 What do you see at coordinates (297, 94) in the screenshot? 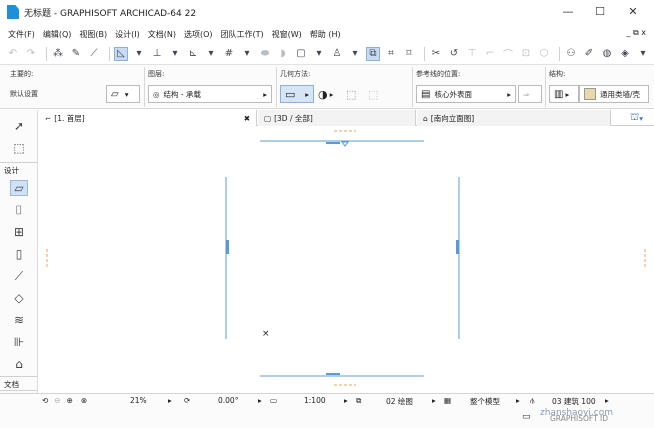
I see `straight-wall-button: ▭ ▸` at bounding box center [297, 94].